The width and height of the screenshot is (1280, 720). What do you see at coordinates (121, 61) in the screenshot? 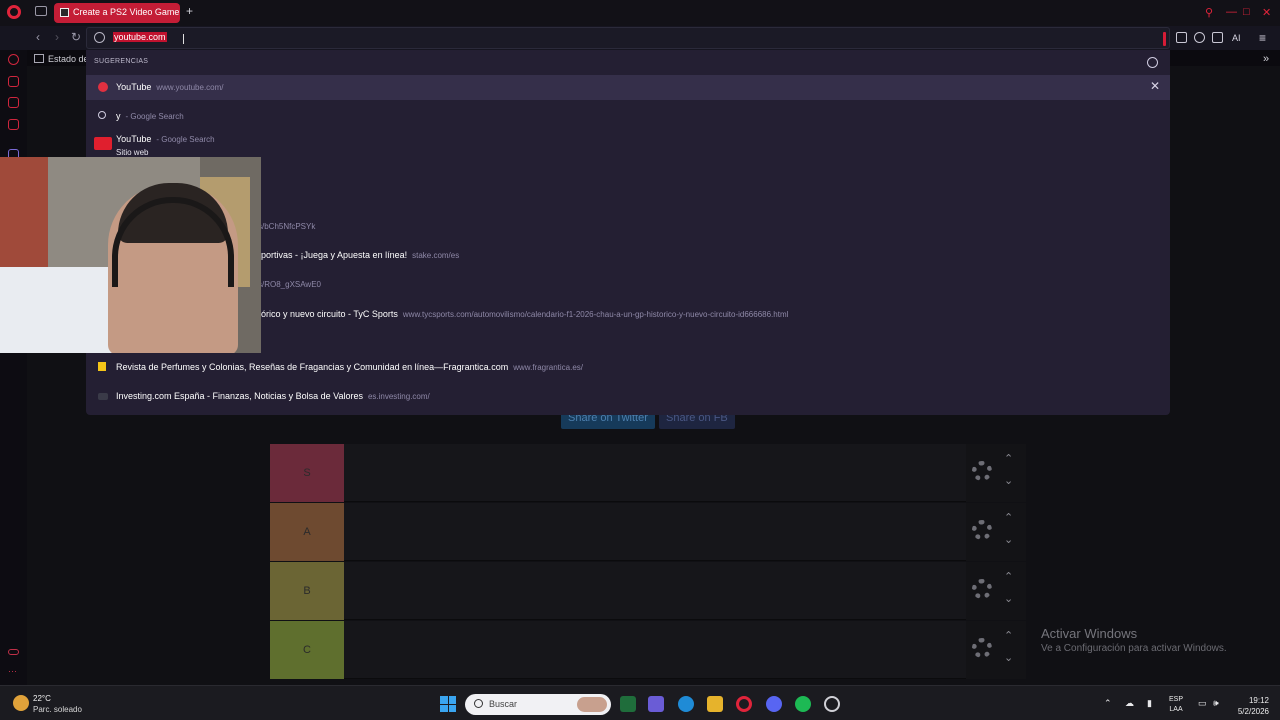
I see `suggestions-heading: SUGERENCIAS` at bounding box center [121, 61].